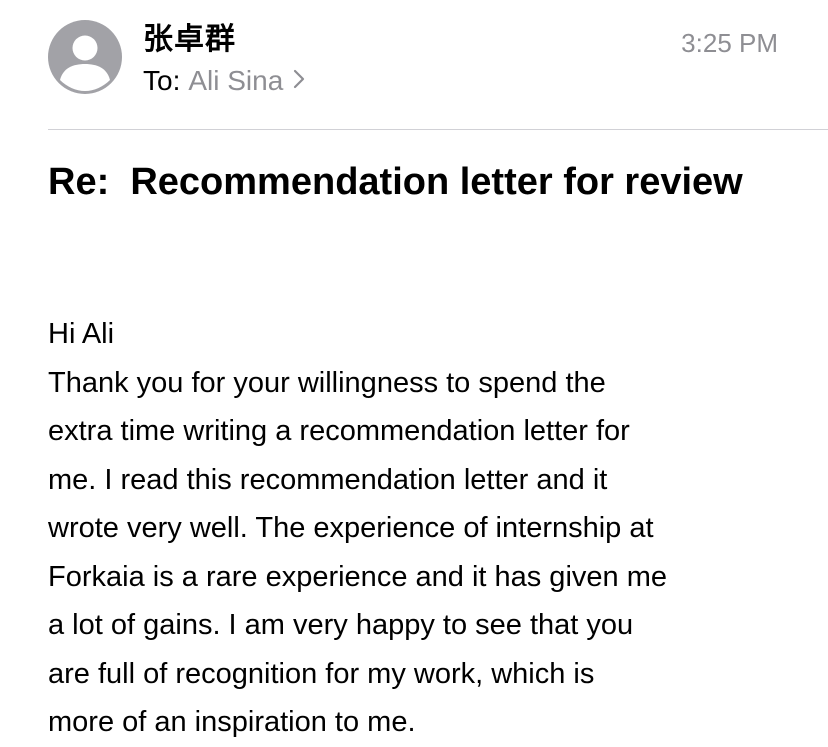 The height and width of the screenshot is (747, 828). Describe the element at coordinates (81, 334) in the screenshot. I see `greeting: Hi Ali` at that location.